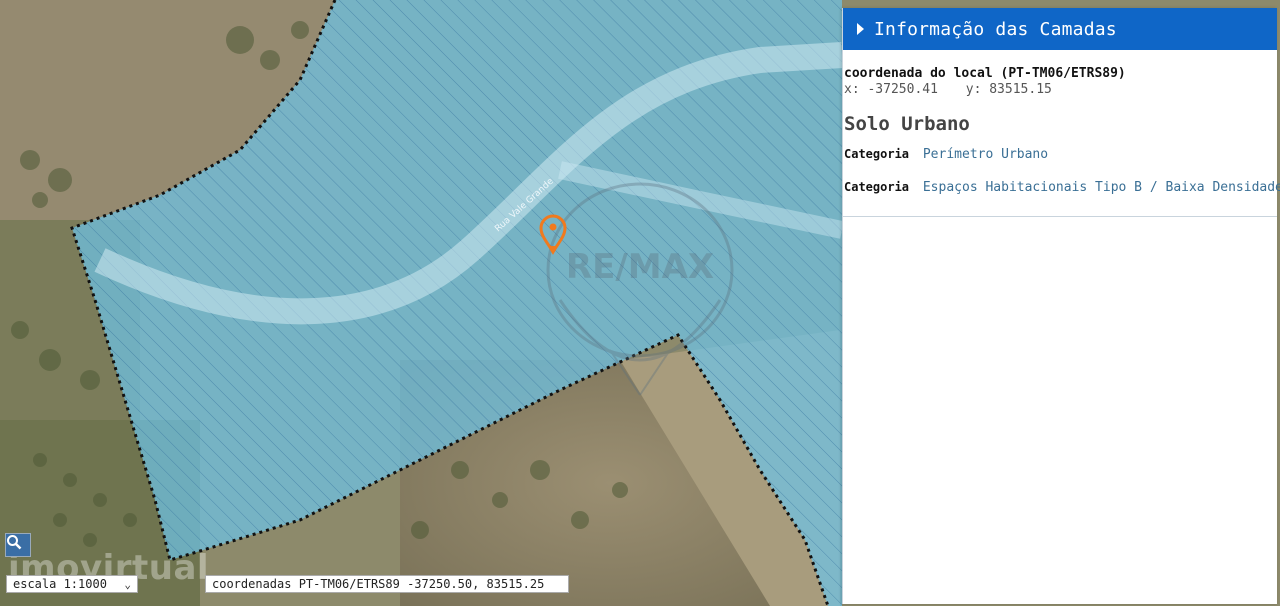  What do you see at coordinates (60, 584) in the screenshot?
I see `scale-select-value: escala 1:1000` at bounding box center [60, 584].